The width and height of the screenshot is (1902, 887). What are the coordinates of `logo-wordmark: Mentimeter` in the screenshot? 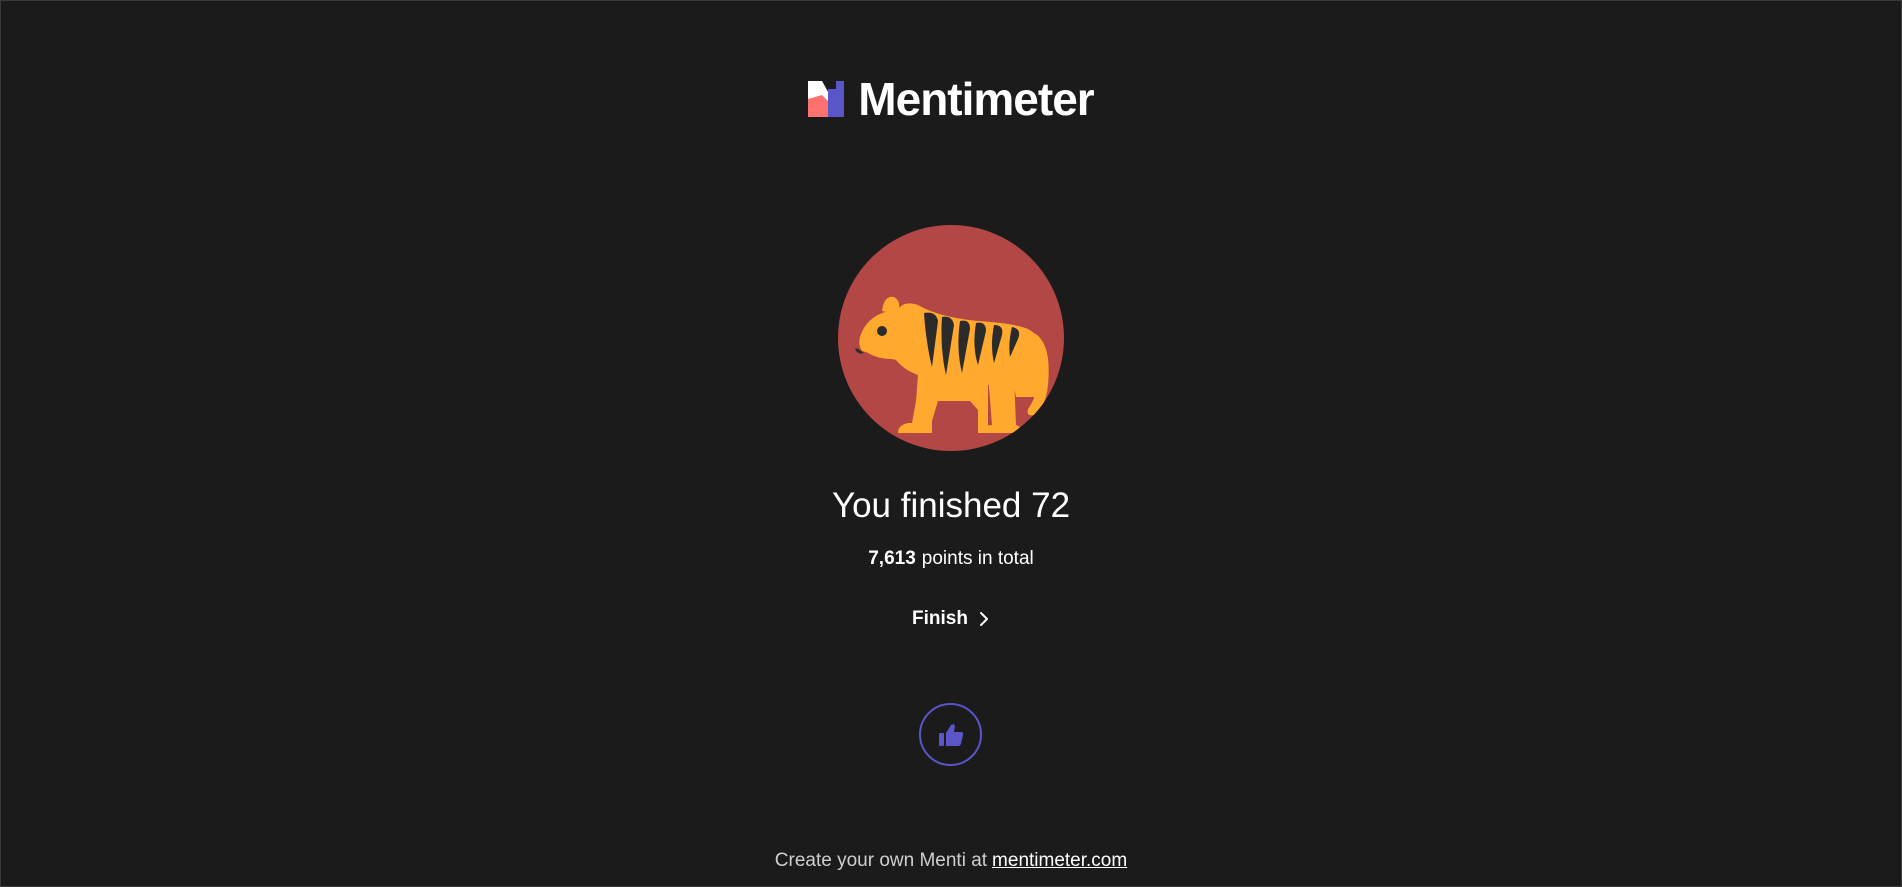 It's located at (976, 99).